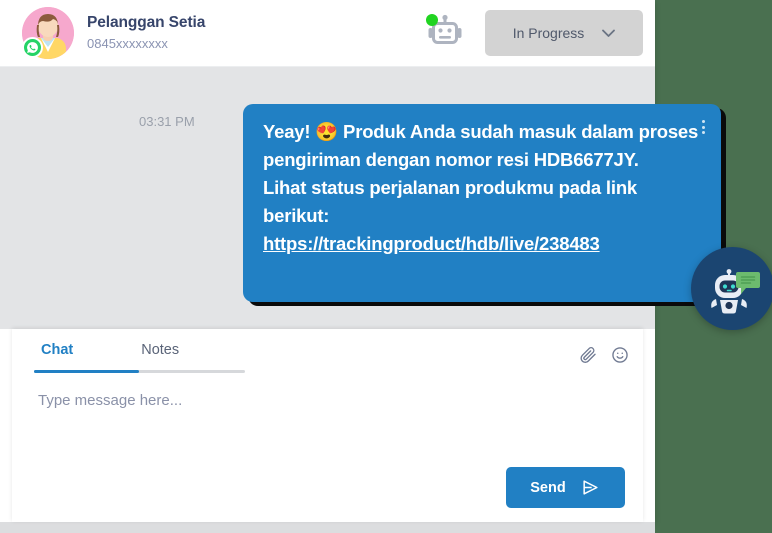 This screenshot has width=772, height=533. I want to click on header-actions: In Progress, so click(534, 33).